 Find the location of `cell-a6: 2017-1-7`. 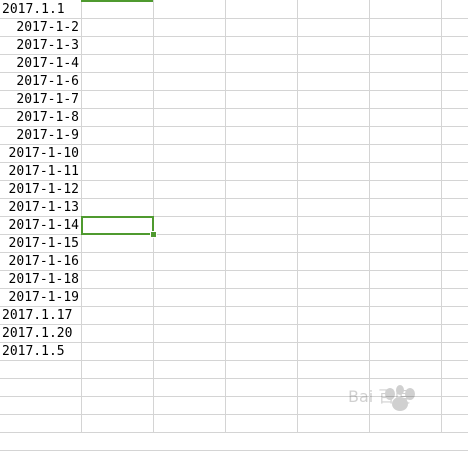

cell-a6: 2017-1-7 is located at coordinates (40, 100).